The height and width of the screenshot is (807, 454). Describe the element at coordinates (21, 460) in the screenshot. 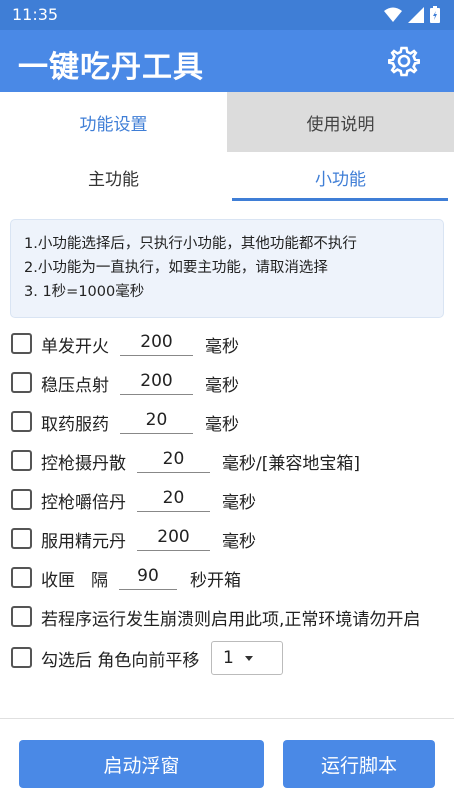

I see `control-pill-powder-checkbox` at that location.